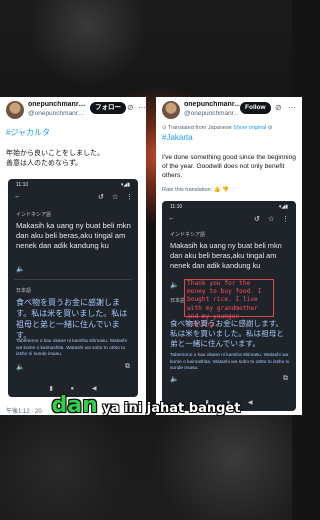  Describe the element at coordinates (51, 389) in the screenshot. I see `nav-recents-icon: ▮` at that location.